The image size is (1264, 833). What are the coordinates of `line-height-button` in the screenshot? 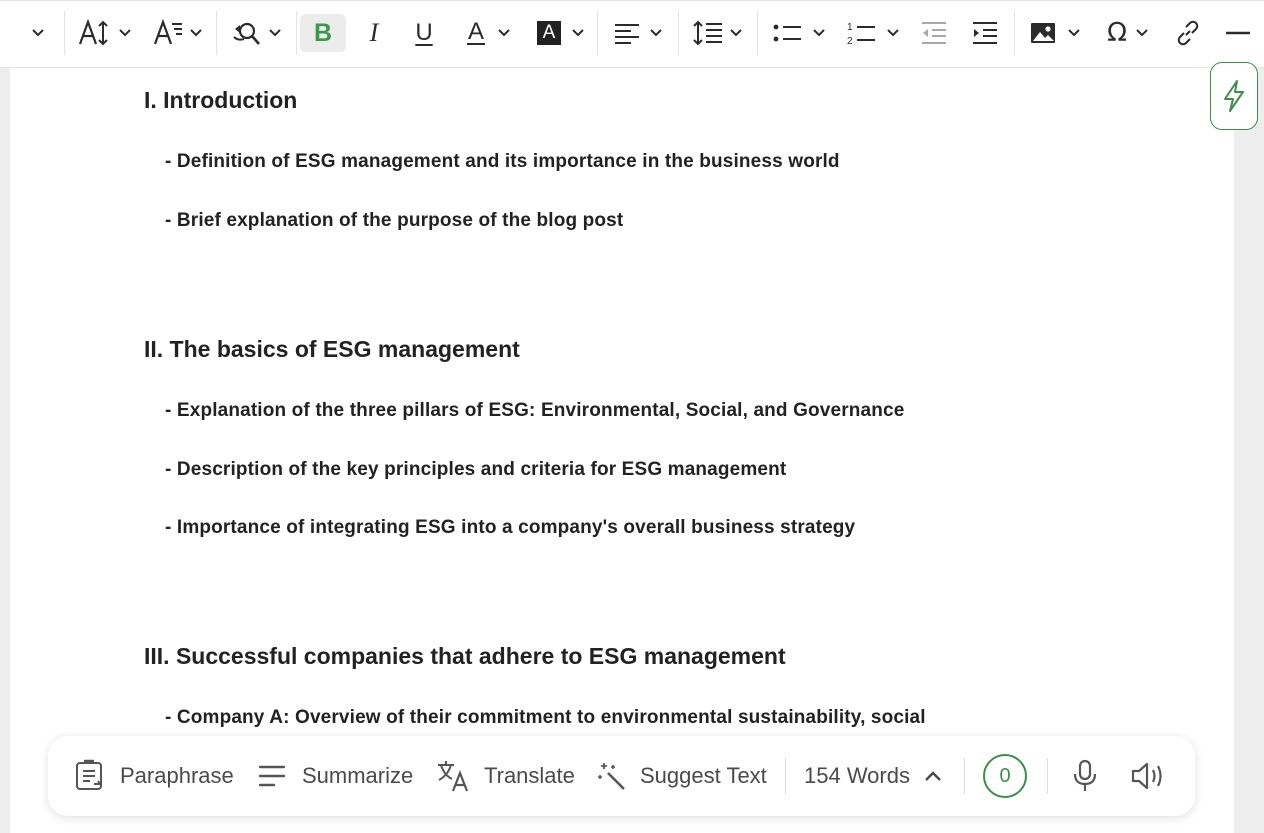 It's located at (718, 33).